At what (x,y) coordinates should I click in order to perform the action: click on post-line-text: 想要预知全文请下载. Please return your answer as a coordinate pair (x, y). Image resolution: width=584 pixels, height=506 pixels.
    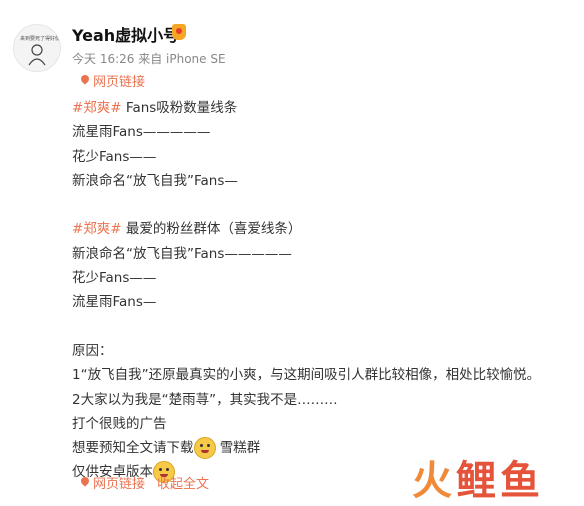
    Looking at the image, I should click on (133, 448).